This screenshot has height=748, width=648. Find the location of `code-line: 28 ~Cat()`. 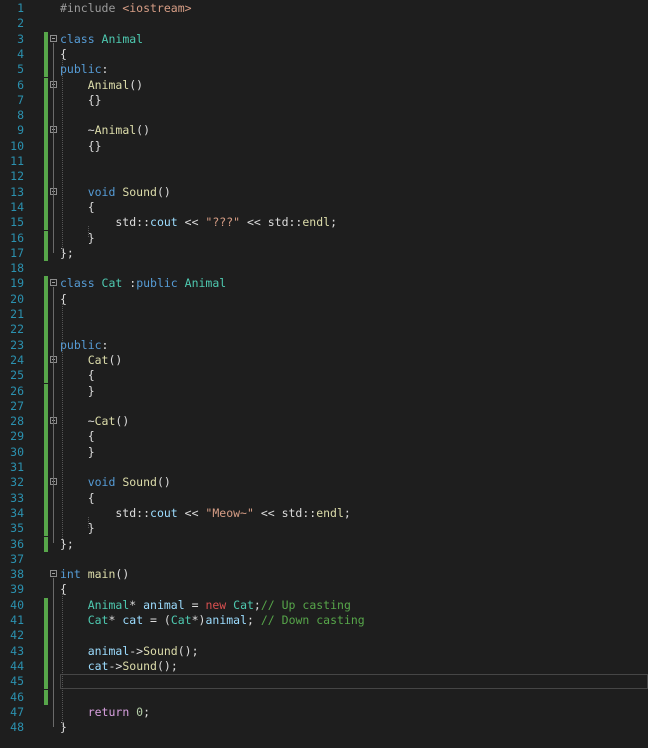

code-line: 28 ~Cat() is located at coordinates (324, 422).